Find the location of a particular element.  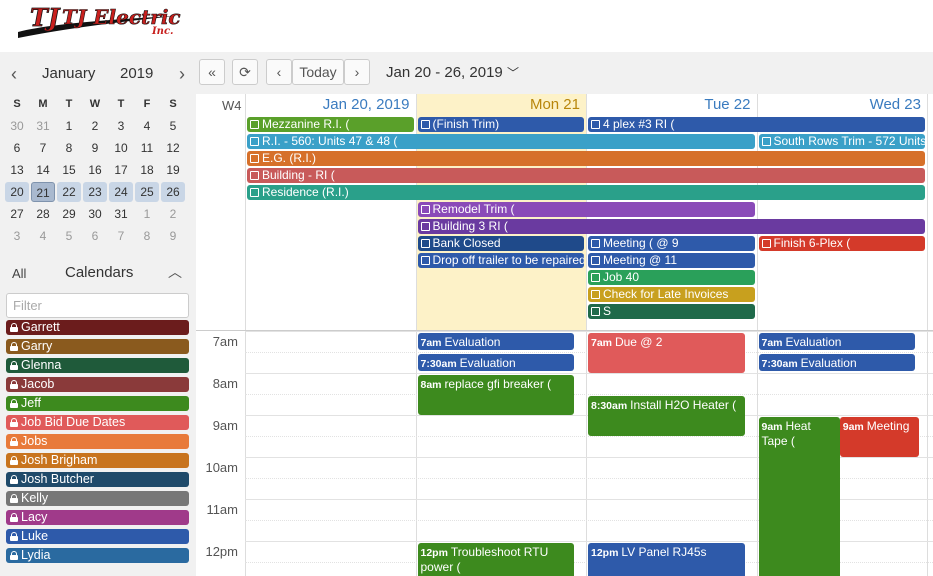

mini-cal-day: 28 is located at coordinates (43, 214).